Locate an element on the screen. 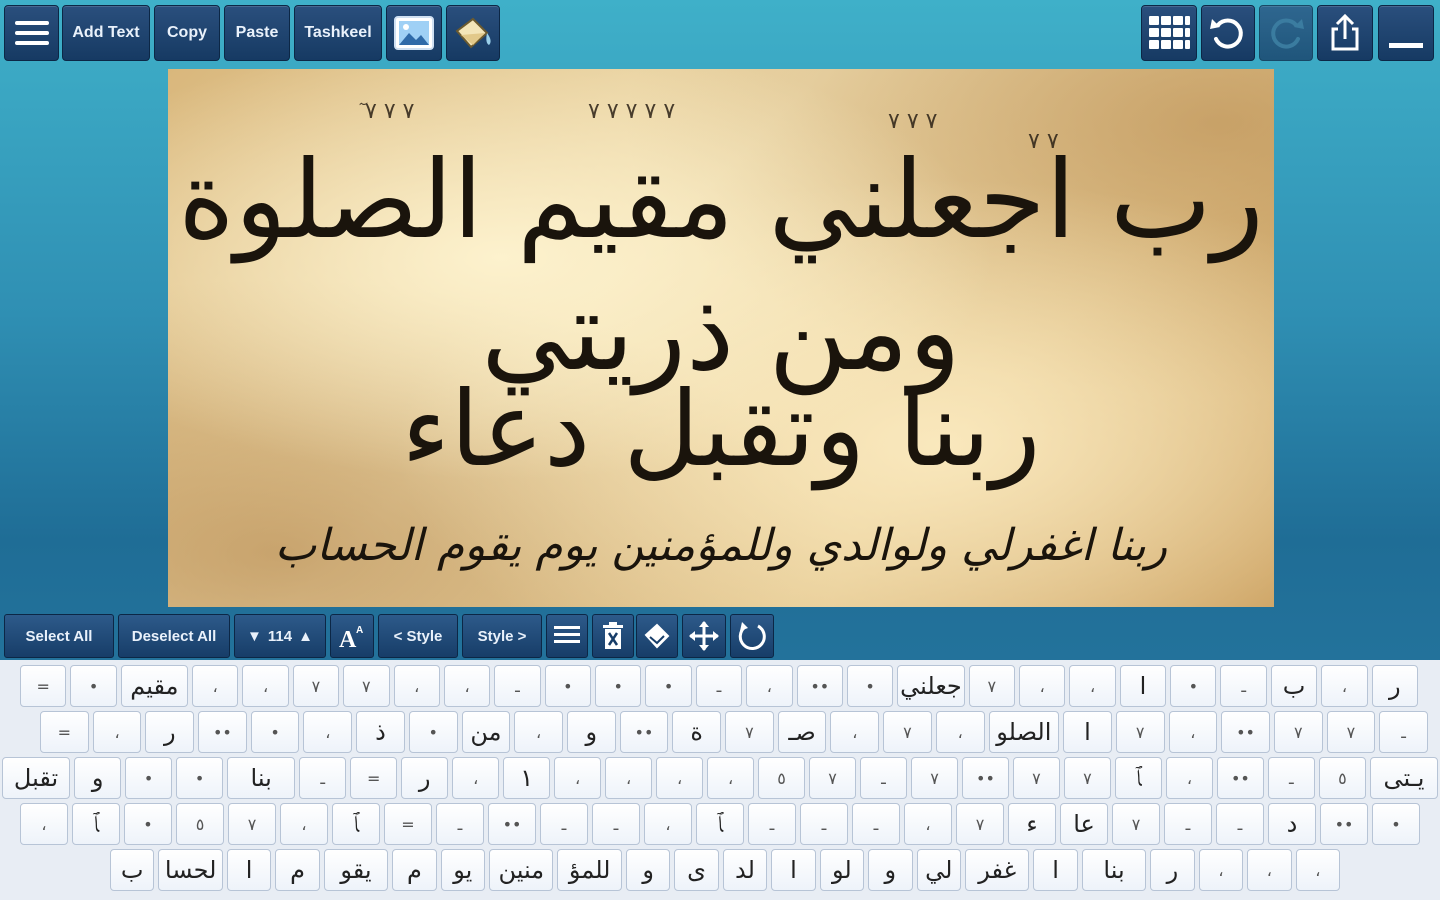 This screenshot has width=1440, height=900. delete-button is located at coordinates (613, 636).